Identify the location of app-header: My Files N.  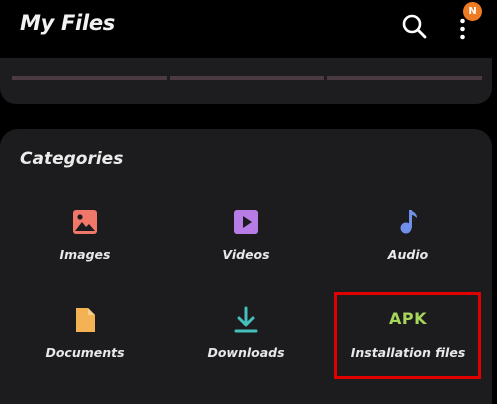
(248, 26).